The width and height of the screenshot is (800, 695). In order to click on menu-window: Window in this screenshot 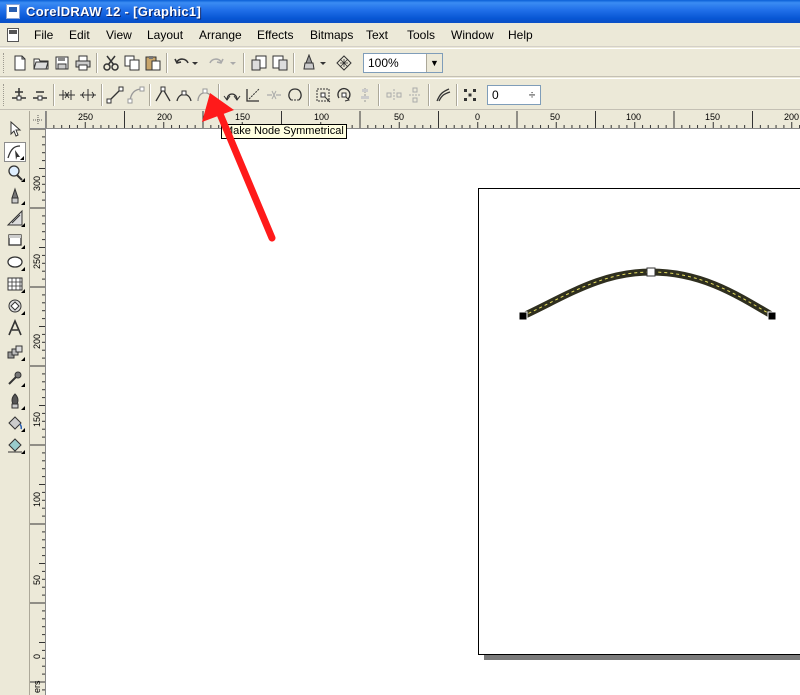, I will do `click(472, 35)`.